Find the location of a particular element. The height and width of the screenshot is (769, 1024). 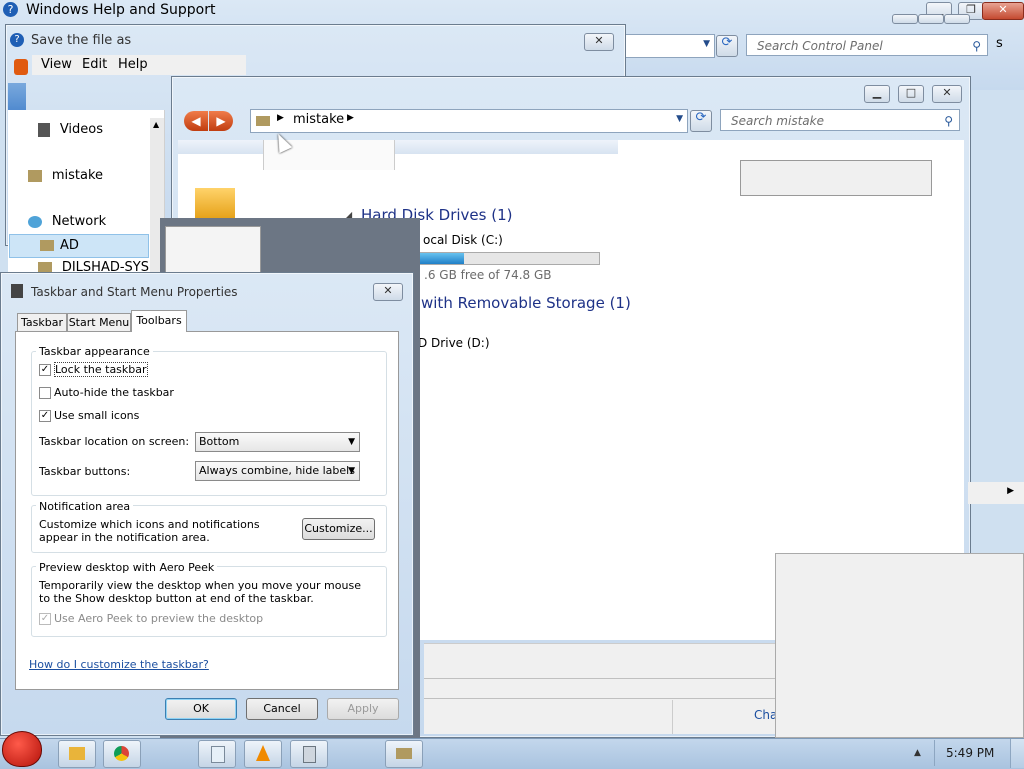

search-icon: ⚲ is located at coordinates (976, 46).